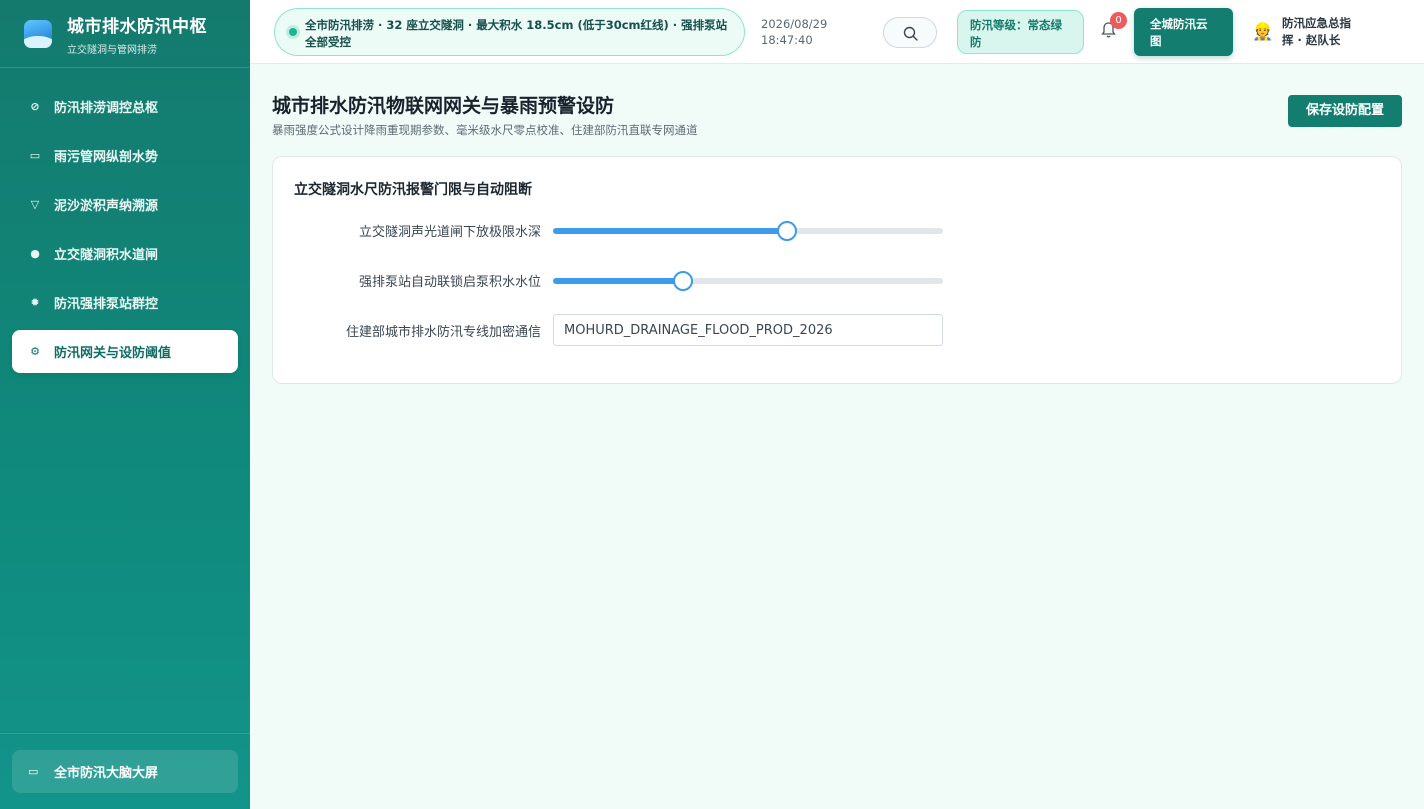 This screenshot has height=809, width=1424. What do you see at coordinates (413, 190) in the screenshot?
I see `card-title: 立交隧洞水尺防汛报警门限与自动阻断` at bounding box center [413, 190].